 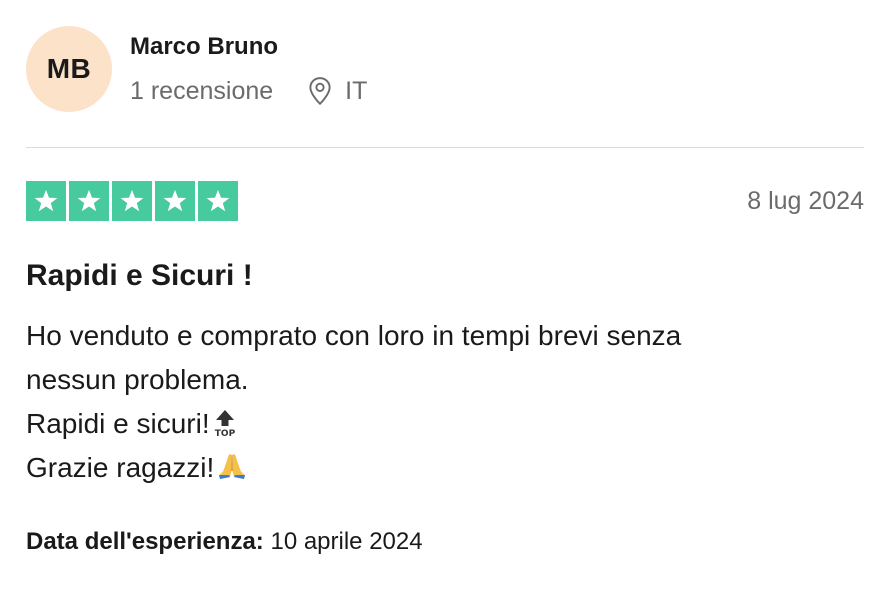 I want to click on reviewer-meta: 1 recensione IT, so click(x=248, y=91).